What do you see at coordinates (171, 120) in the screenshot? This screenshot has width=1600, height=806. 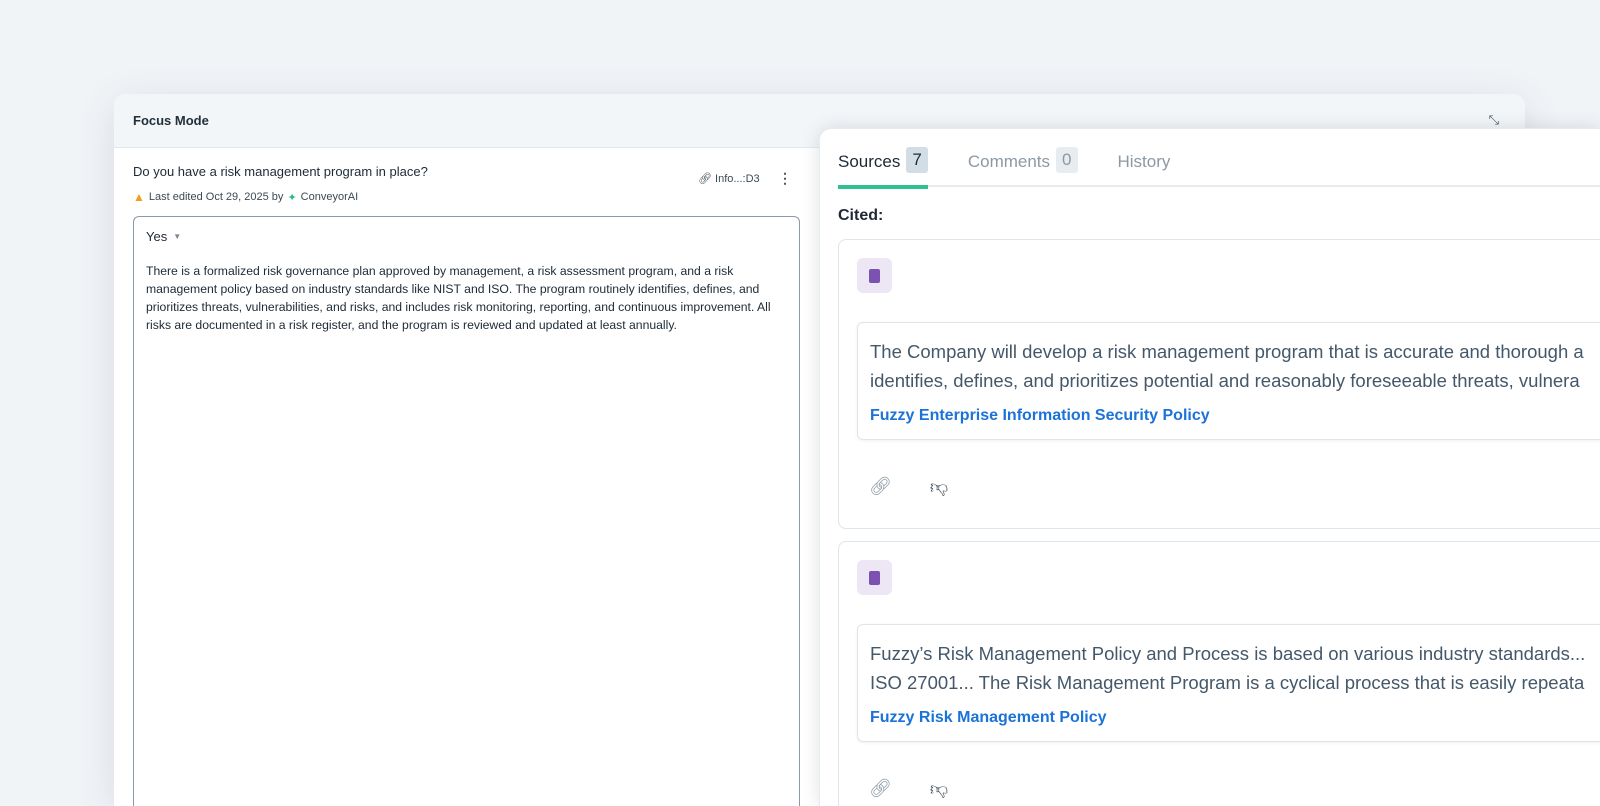 I see `window-title: Focus Mode` at bounding box center [171, 120].